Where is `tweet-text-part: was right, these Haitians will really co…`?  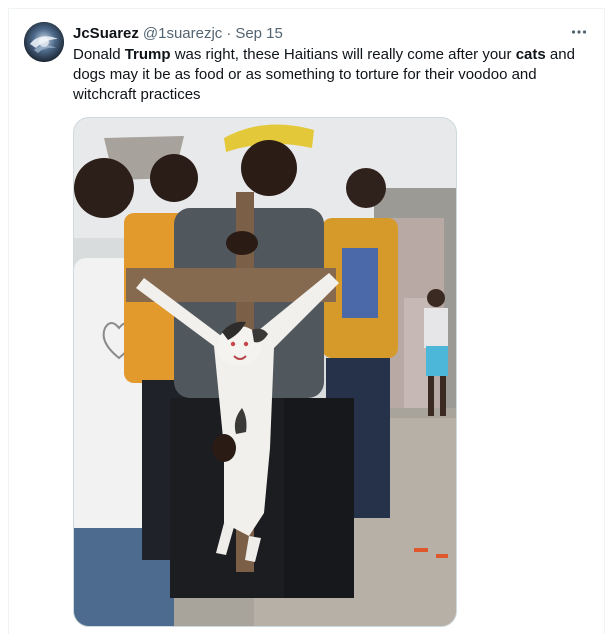 tweet-text-part: was right, these Haitians will really co… is located at coordinates (343, 54).